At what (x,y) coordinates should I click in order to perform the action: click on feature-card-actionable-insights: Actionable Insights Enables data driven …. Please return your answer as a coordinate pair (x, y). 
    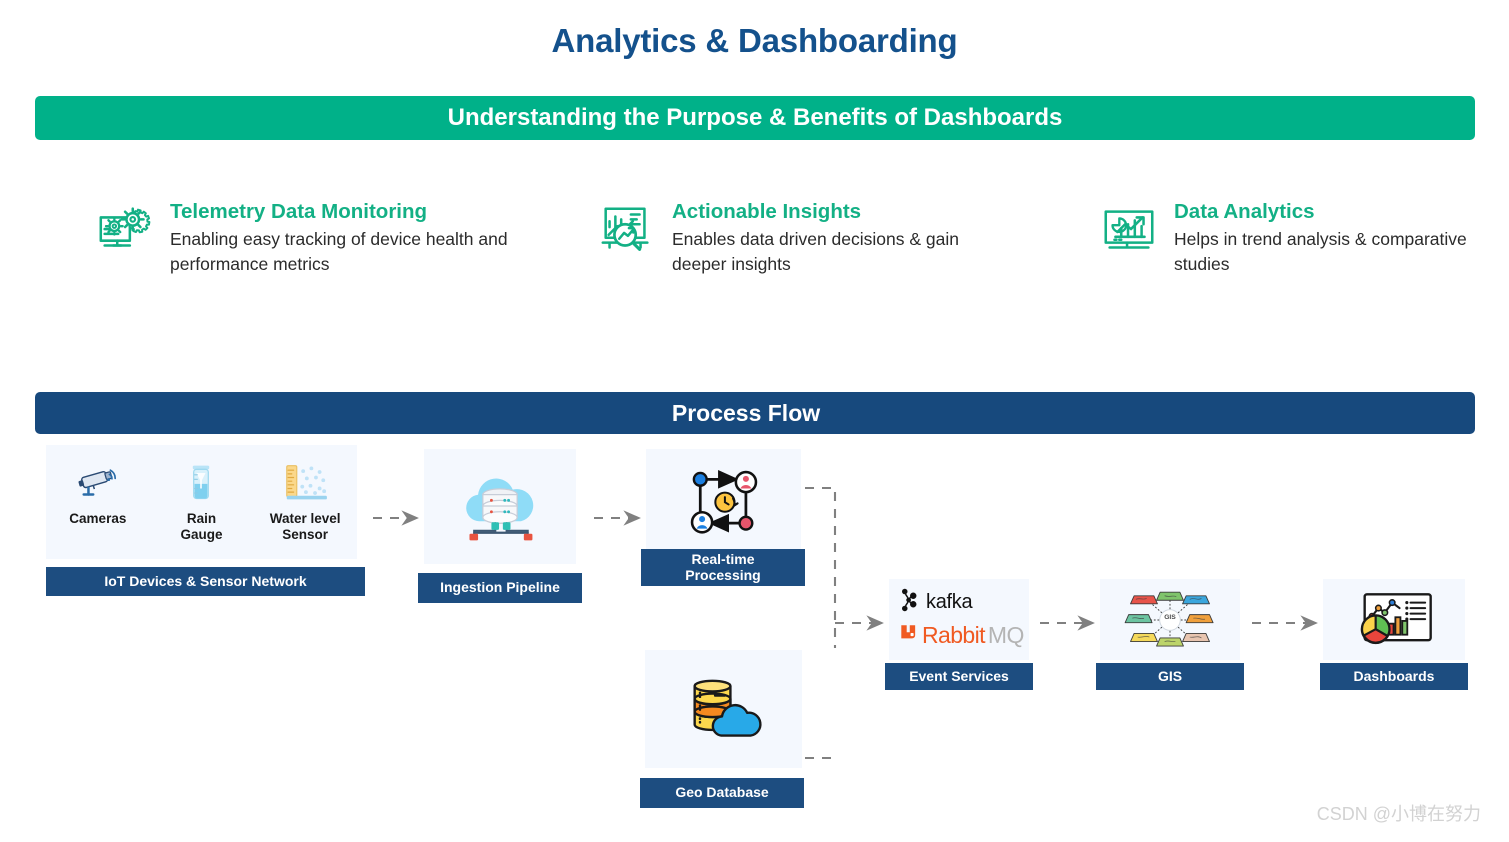
    Looking at the image, I should click on (796, 237).